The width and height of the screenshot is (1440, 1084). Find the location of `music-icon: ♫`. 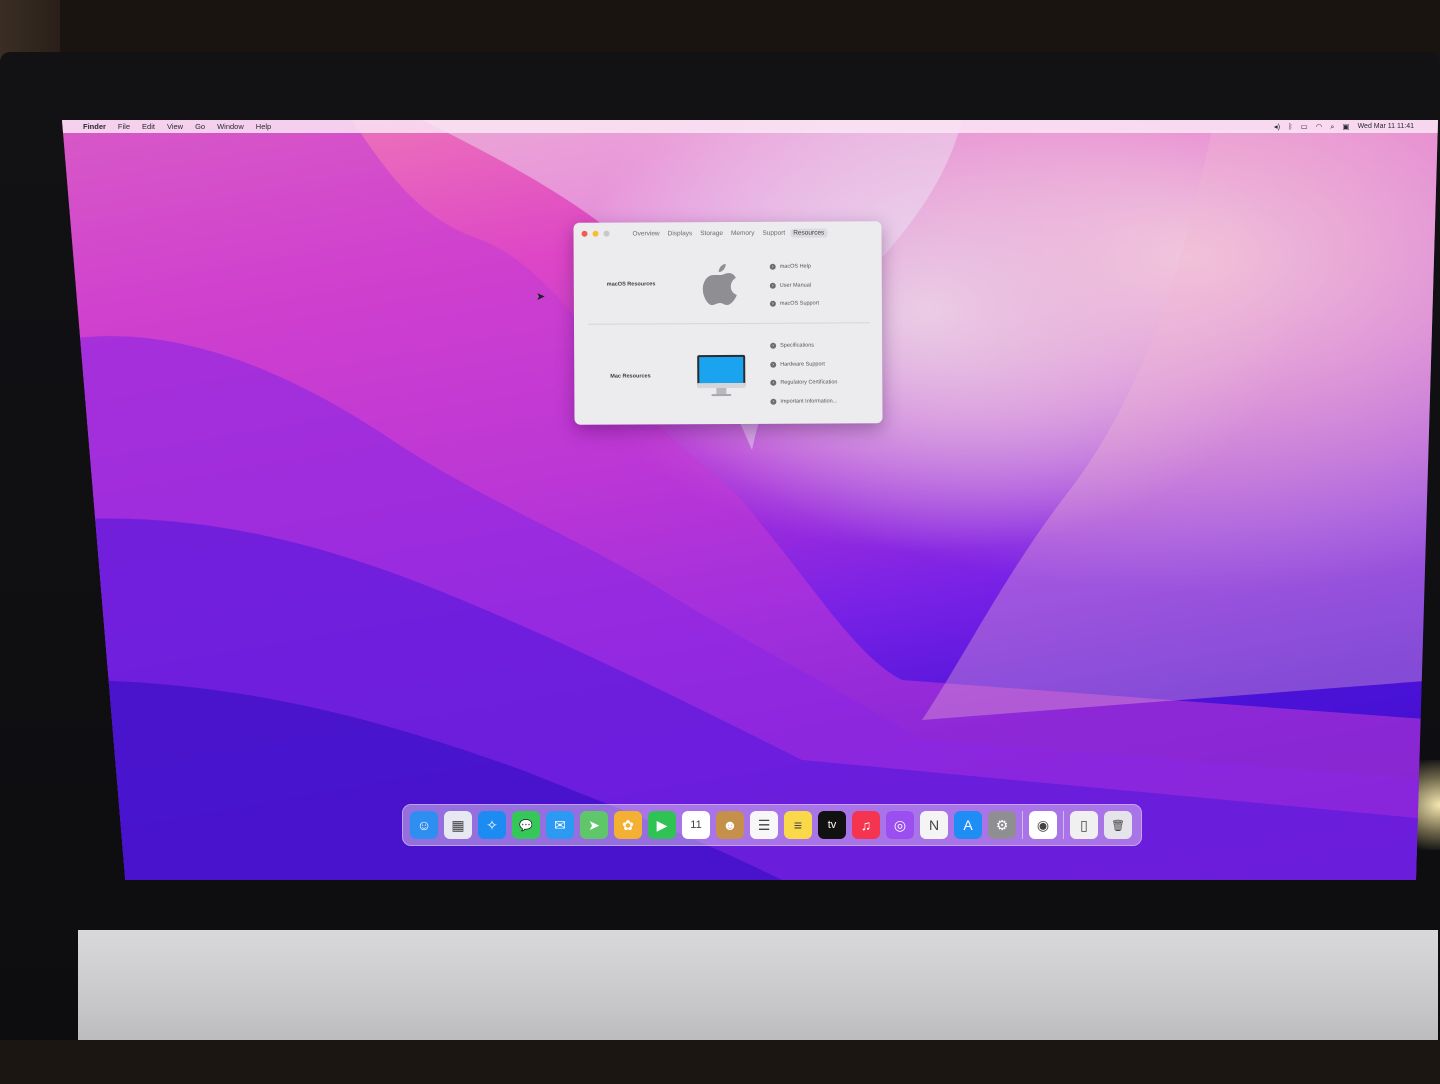

music-icon: ♫ is located at coordinates (866, 825).